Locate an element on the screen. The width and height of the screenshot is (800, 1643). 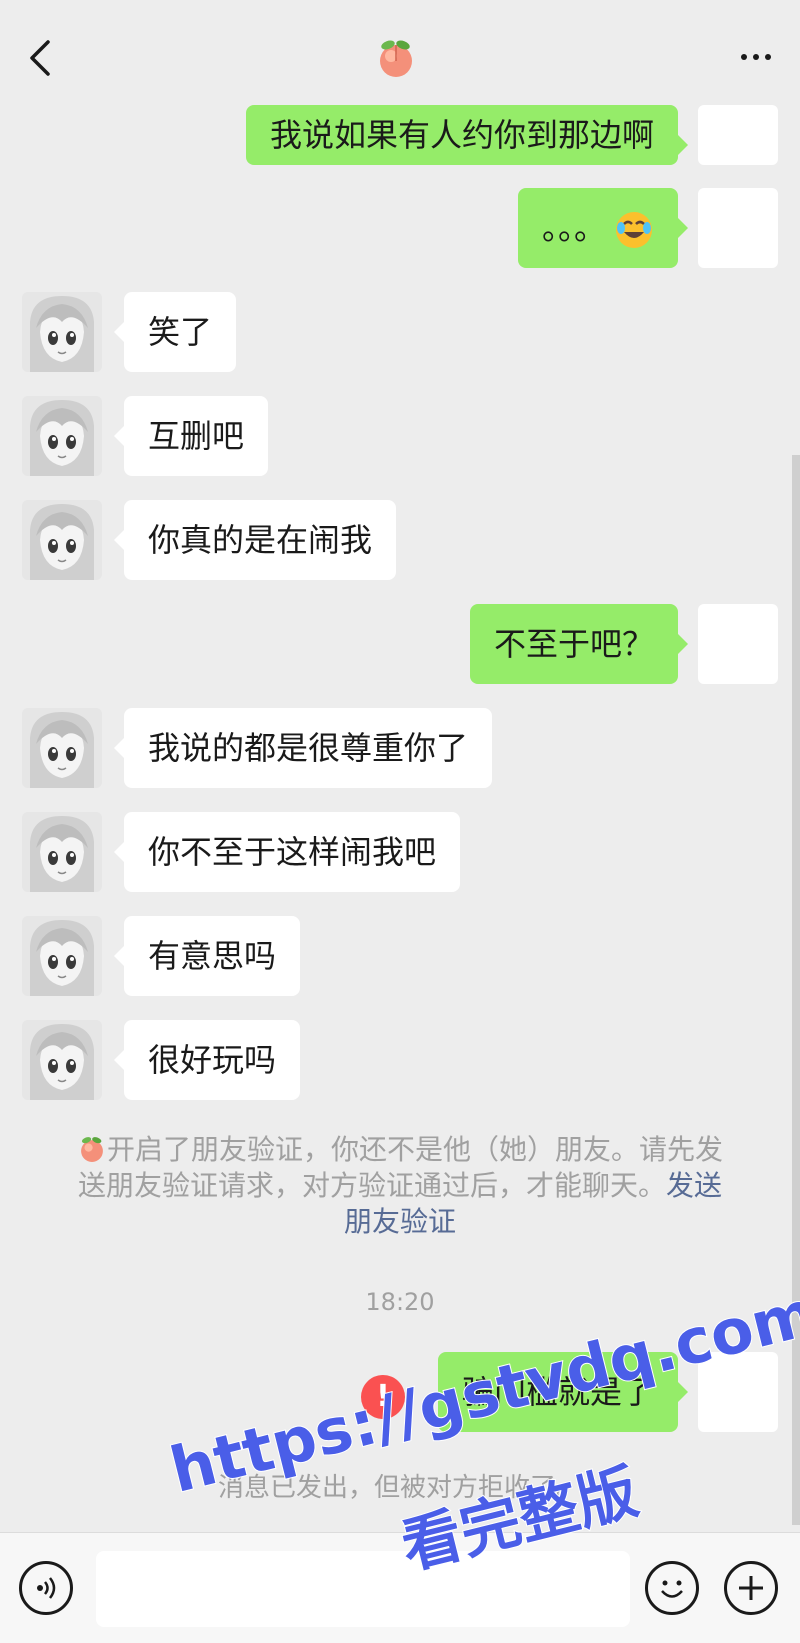
message-bubble: 互删吧 is located at coordinates (191, 436).